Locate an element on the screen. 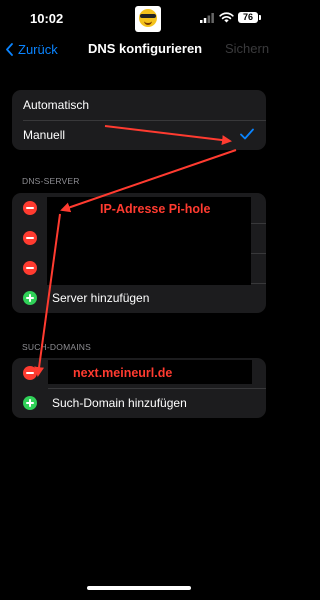  annotation-pihole: IP-Adresse Pi-hole is located at coordinates (155, 209).